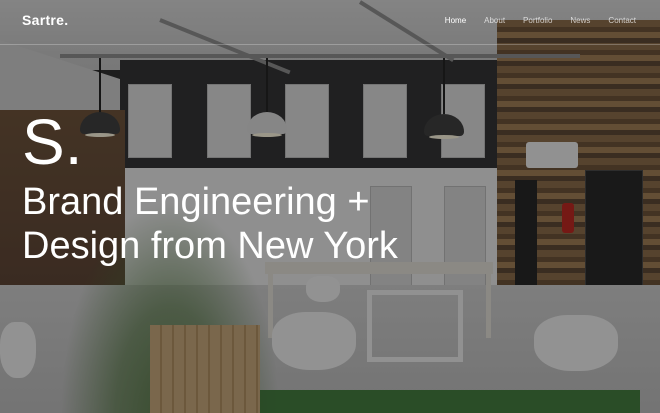 The width and height of the screenshot is (660, 413). I want to click on nav-item-about: About, so click(494, 20).